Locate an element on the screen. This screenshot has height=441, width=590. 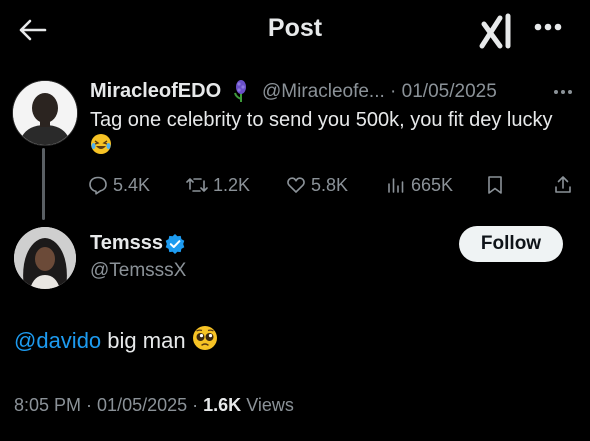
handle-and-date: @Miracleofe... · 01/05/2025 is located at coordinates (379, 92).